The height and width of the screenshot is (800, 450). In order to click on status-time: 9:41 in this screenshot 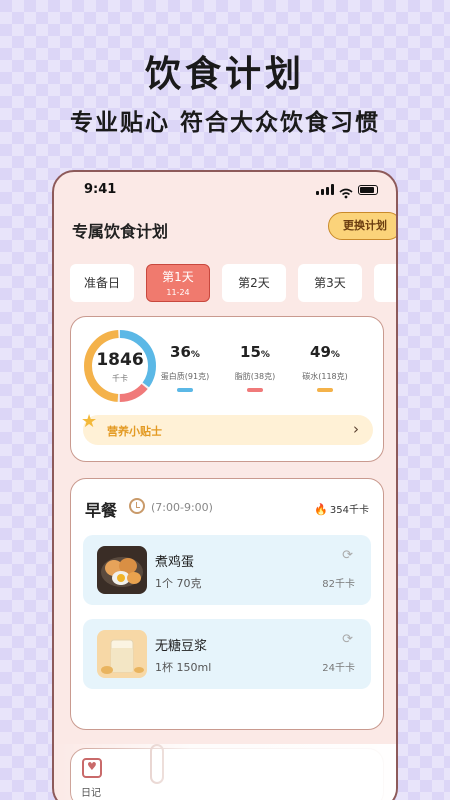, I will do `click(100, 189)`.